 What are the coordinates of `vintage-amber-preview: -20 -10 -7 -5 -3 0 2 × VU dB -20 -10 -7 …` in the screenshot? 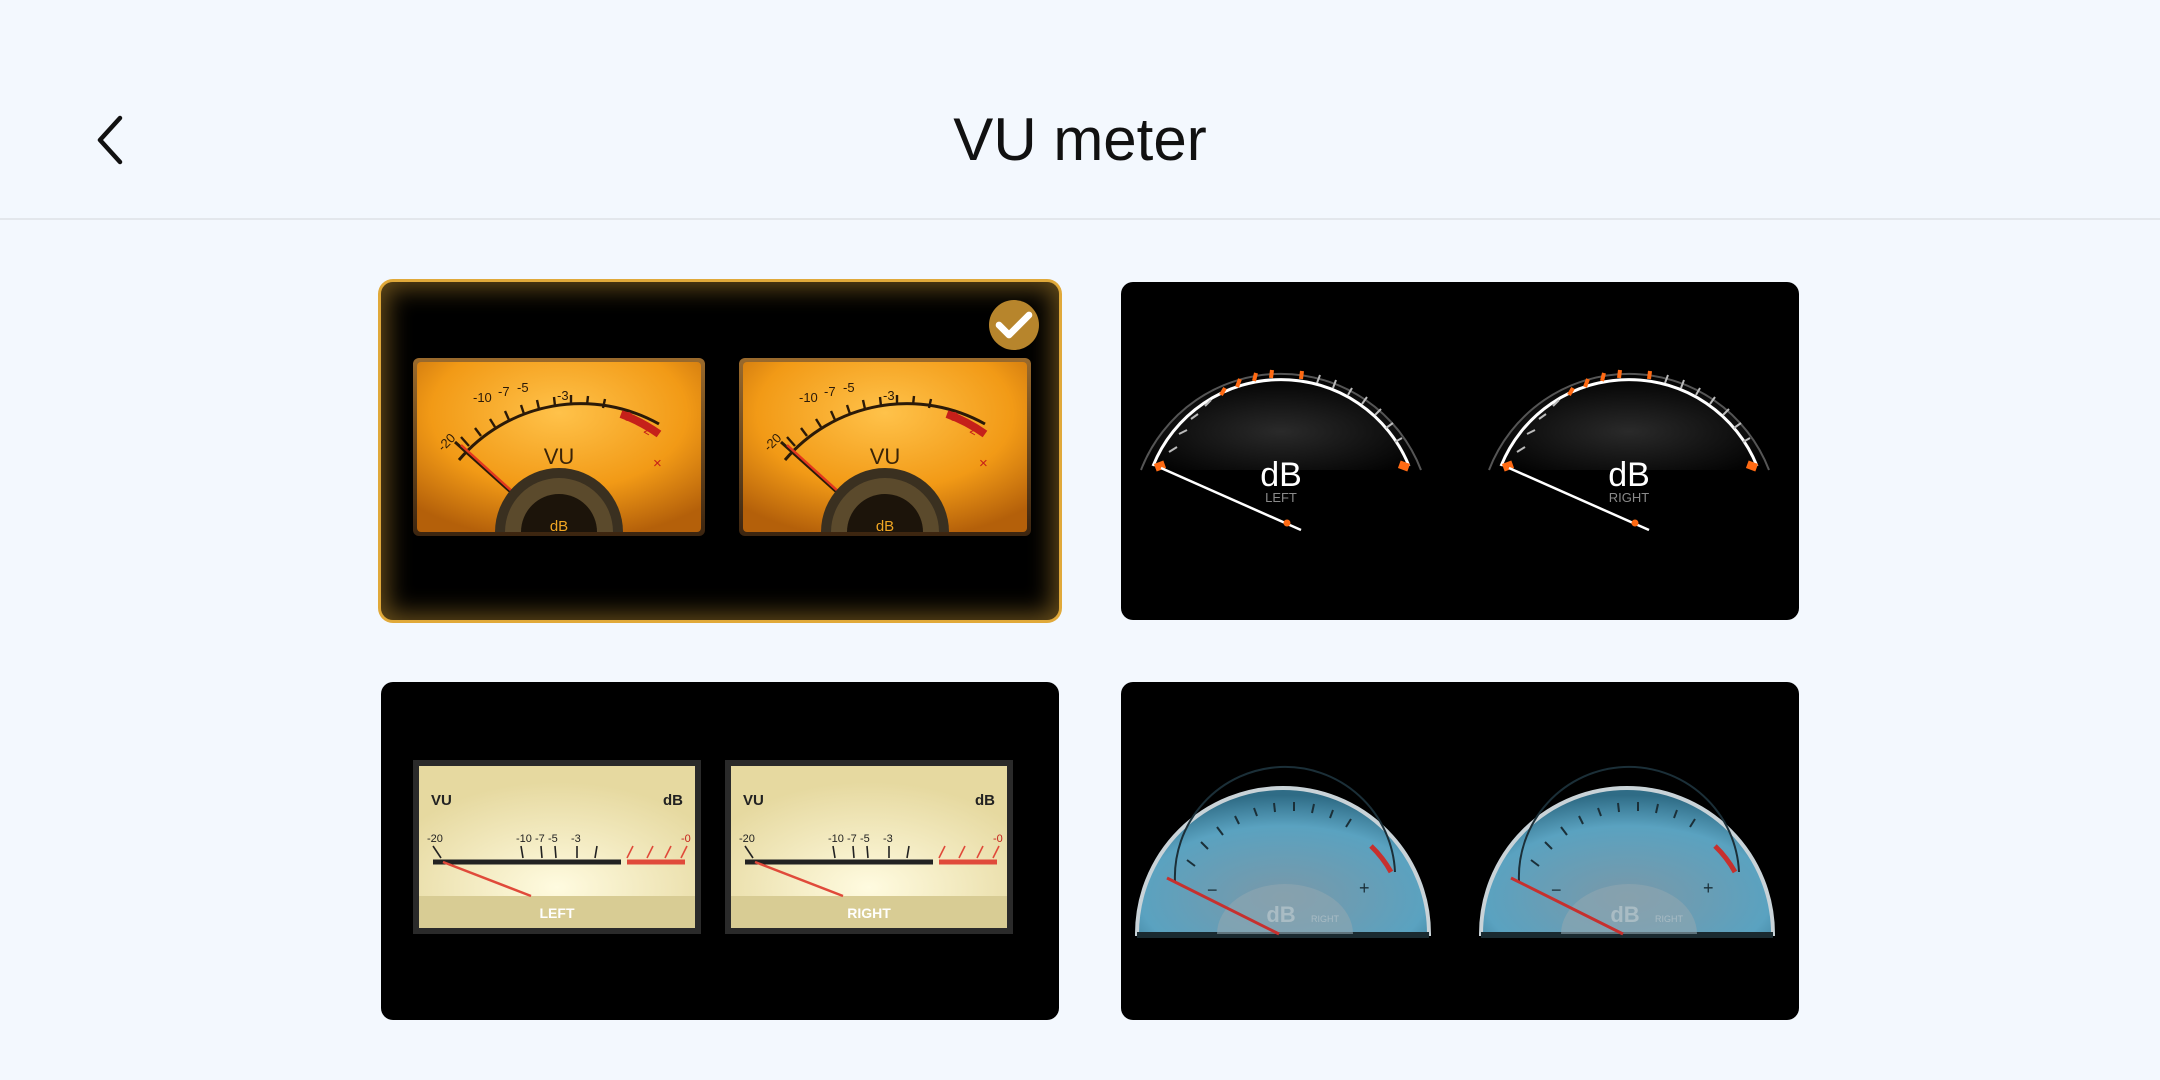 It's located at (722, 447).